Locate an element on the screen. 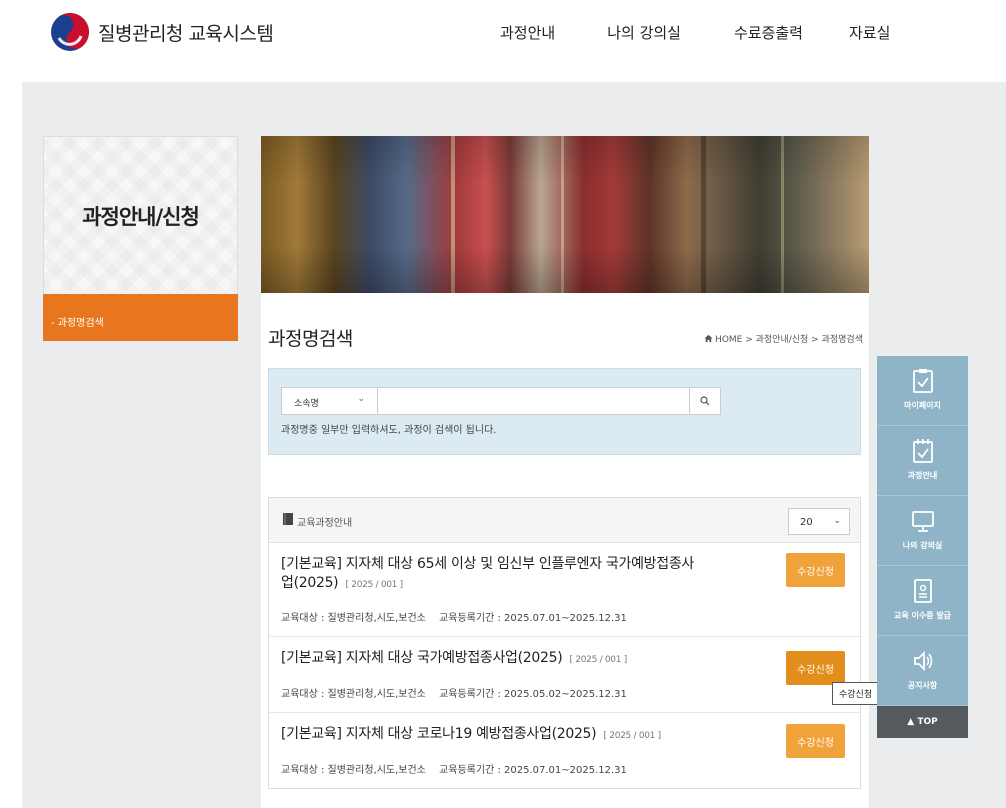  quick-menu-notice: 공지사항 is located at coordinates (922, 671).